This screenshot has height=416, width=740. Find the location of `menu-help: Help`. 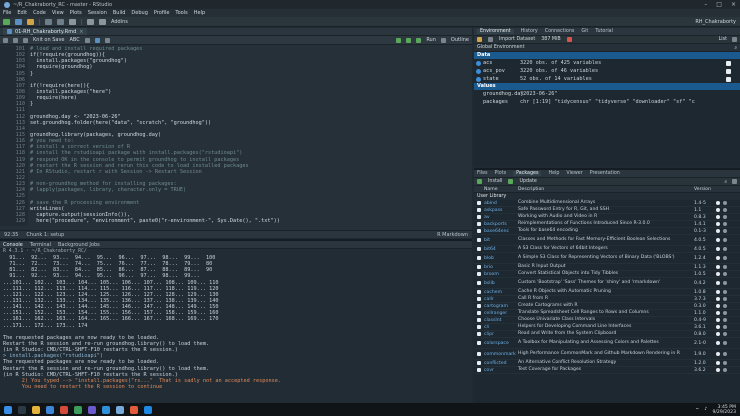

menu-help: Help is located at coordinates (199, 13).